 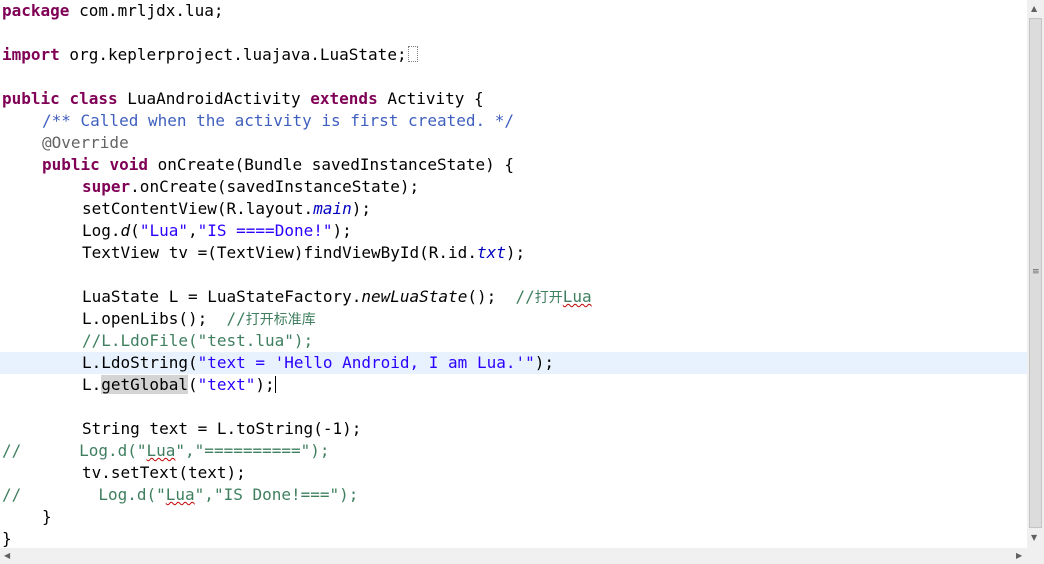 What do you see at coordinates (412, 54) in the screenshot?
I see `folded-imports-icon` at bounding box center [412, 54].